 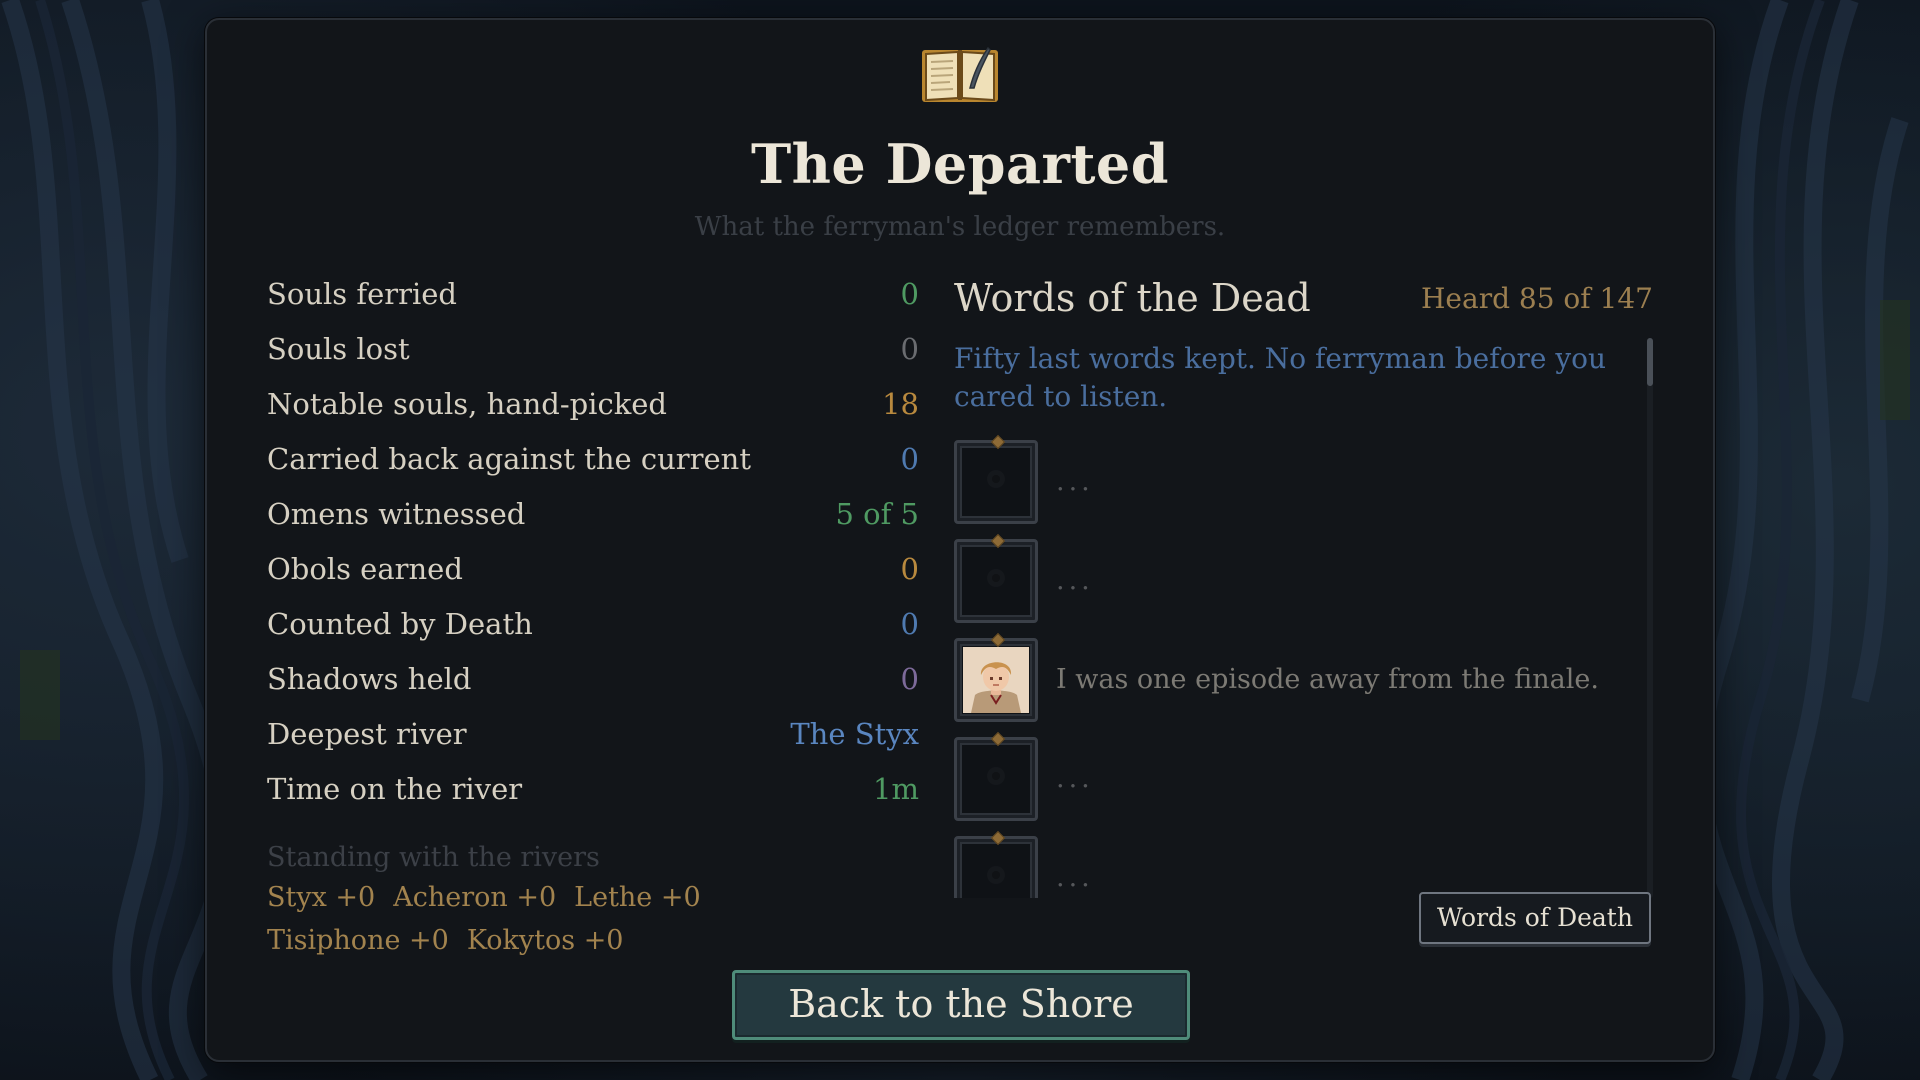 What do you see at coordinates (593, 678) in the screenshot?
I see `stat-row: Shadows held 0` at bounding box center [593, 678].